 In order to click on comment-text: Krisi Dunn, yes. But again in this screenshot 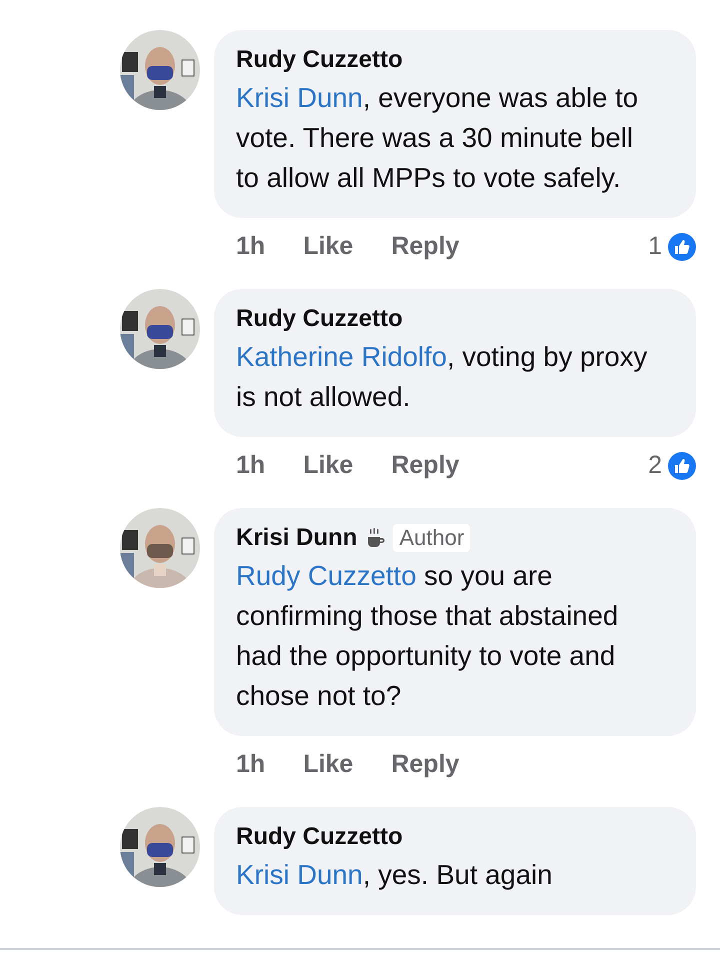, I will do `click(395, 875)`.